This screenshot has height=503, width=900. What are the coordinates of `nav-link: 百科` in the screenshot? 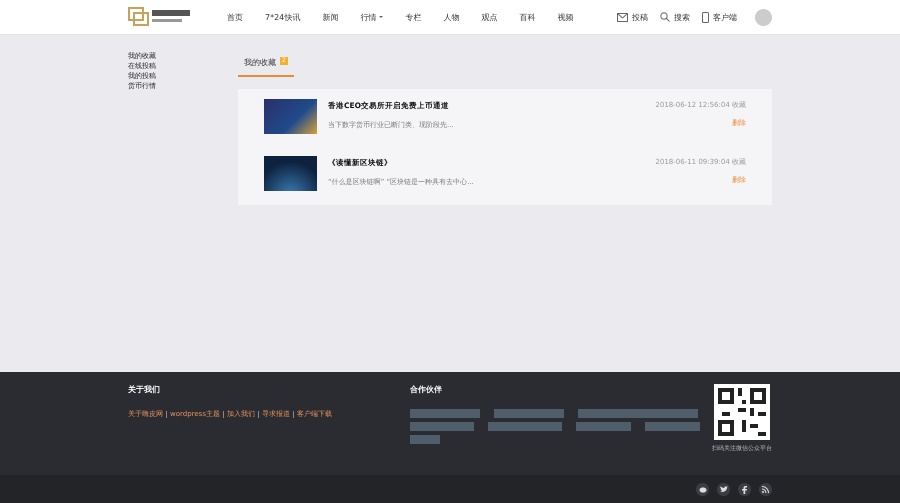 It's located at (527, 17).